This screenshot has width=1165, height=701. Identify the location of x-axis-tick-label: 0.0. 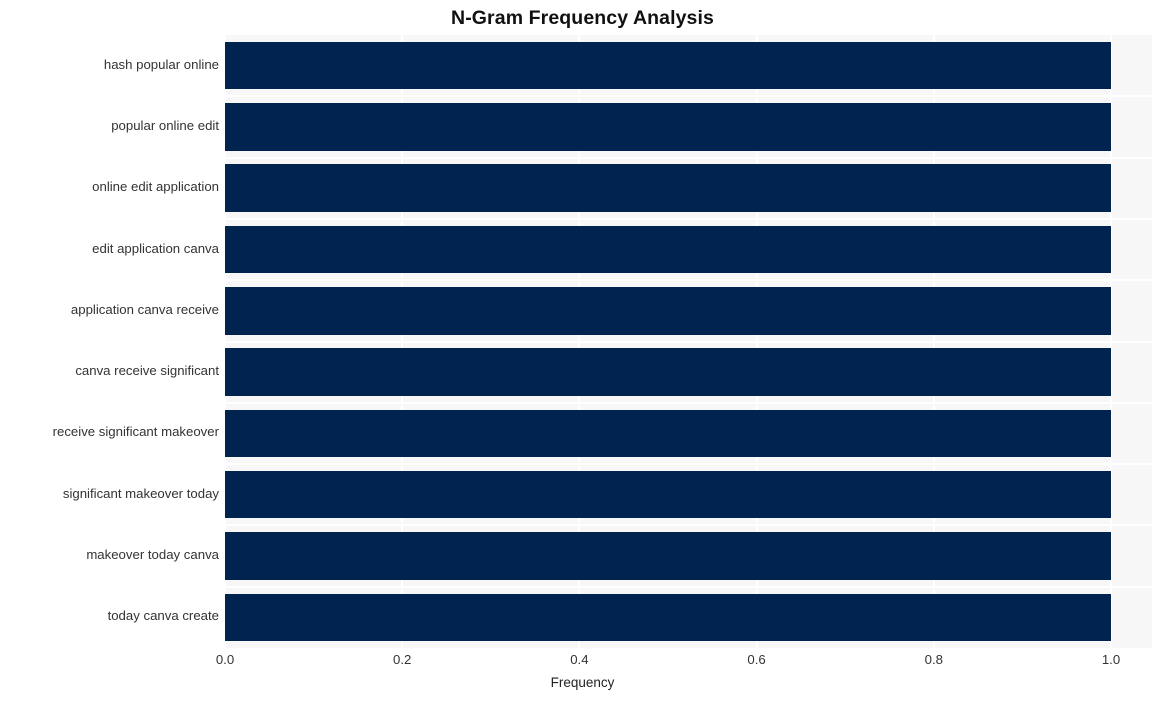
(225, 659).